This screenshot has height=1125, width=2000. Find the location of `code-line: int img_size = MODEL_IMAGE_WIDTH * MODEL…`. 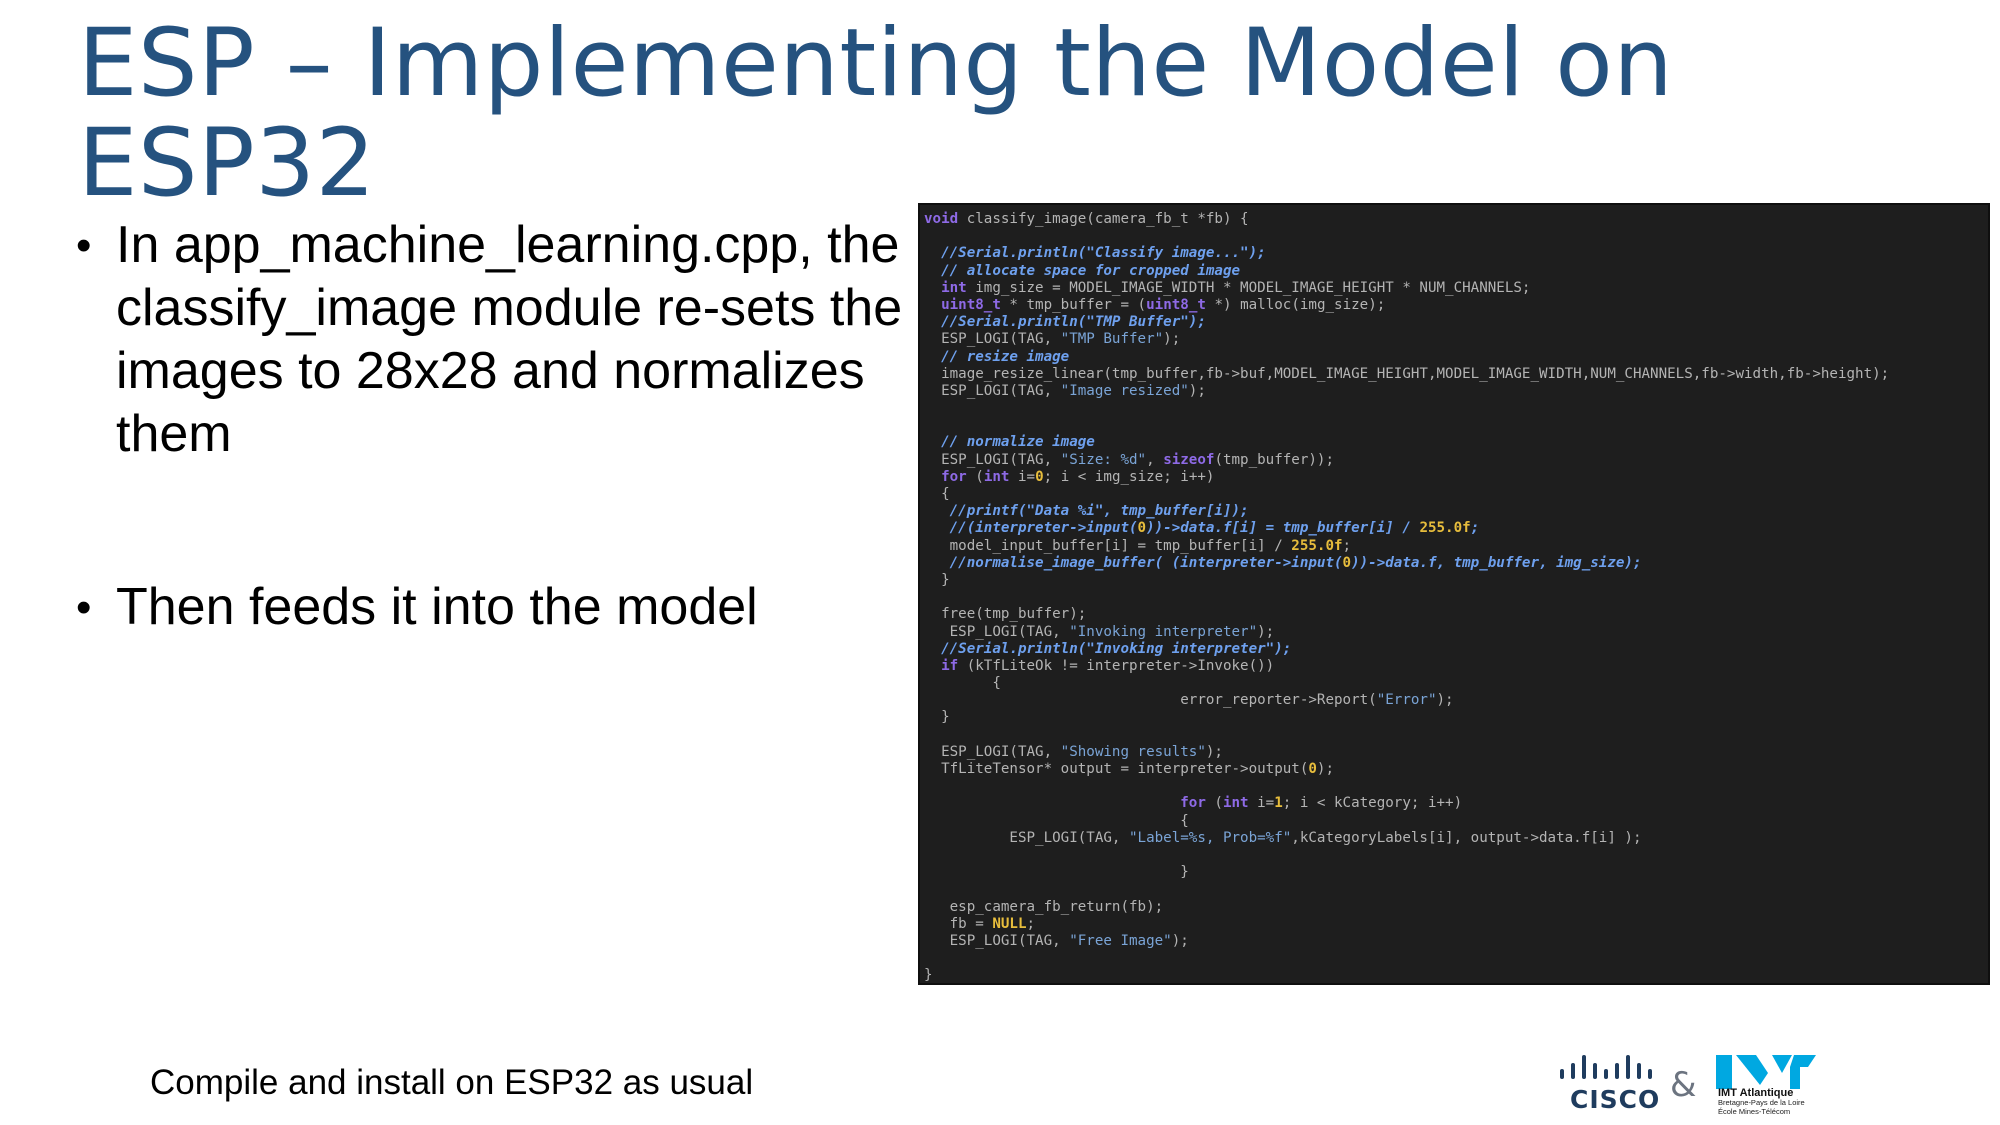

code-line: int img_size = MODEL_IMAGE_WIDTH * MODEL… is located at coordinates (1406, 288).